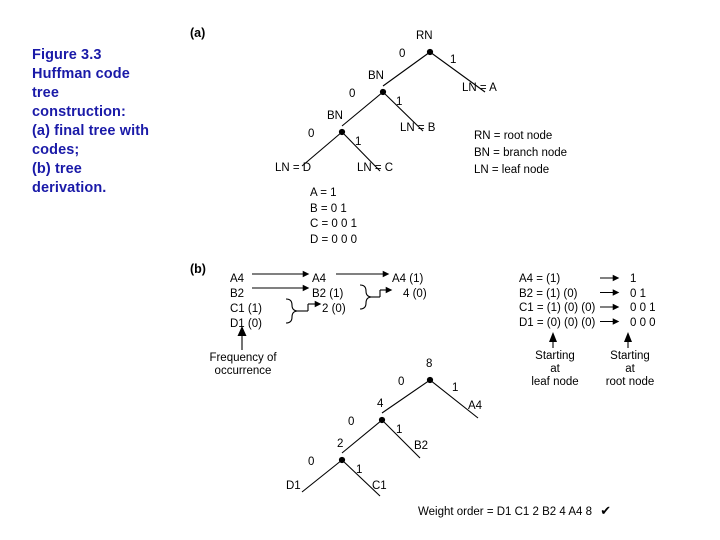 The image size is (720, 540). What do you see at coordinates (505, 512) in the screenshot?
I see `weight-order-text: Weight order = D1 C1 2 B2 4 A4 8` at bounding box center [505, 512].